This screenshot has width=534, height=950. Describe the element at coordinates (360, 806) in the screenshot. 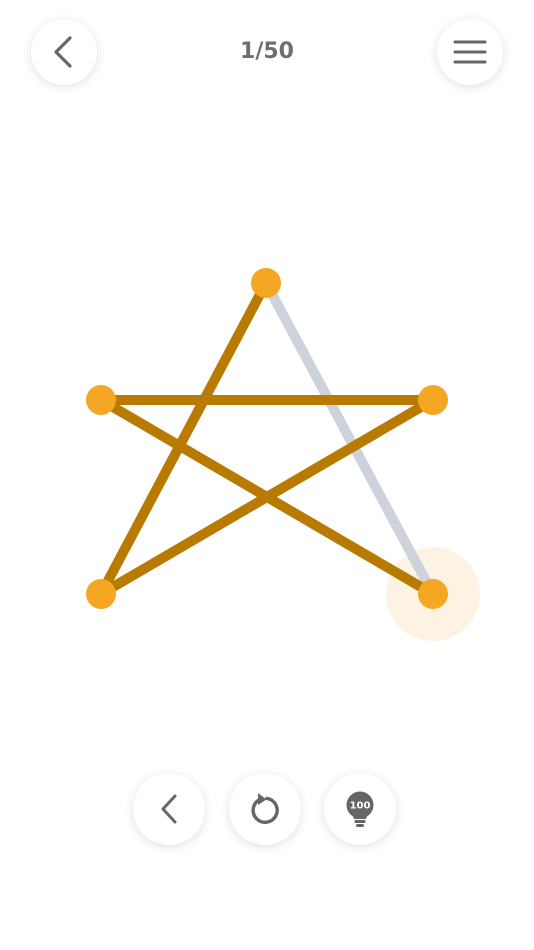

I see `hint-cost-label: 100` at that location.